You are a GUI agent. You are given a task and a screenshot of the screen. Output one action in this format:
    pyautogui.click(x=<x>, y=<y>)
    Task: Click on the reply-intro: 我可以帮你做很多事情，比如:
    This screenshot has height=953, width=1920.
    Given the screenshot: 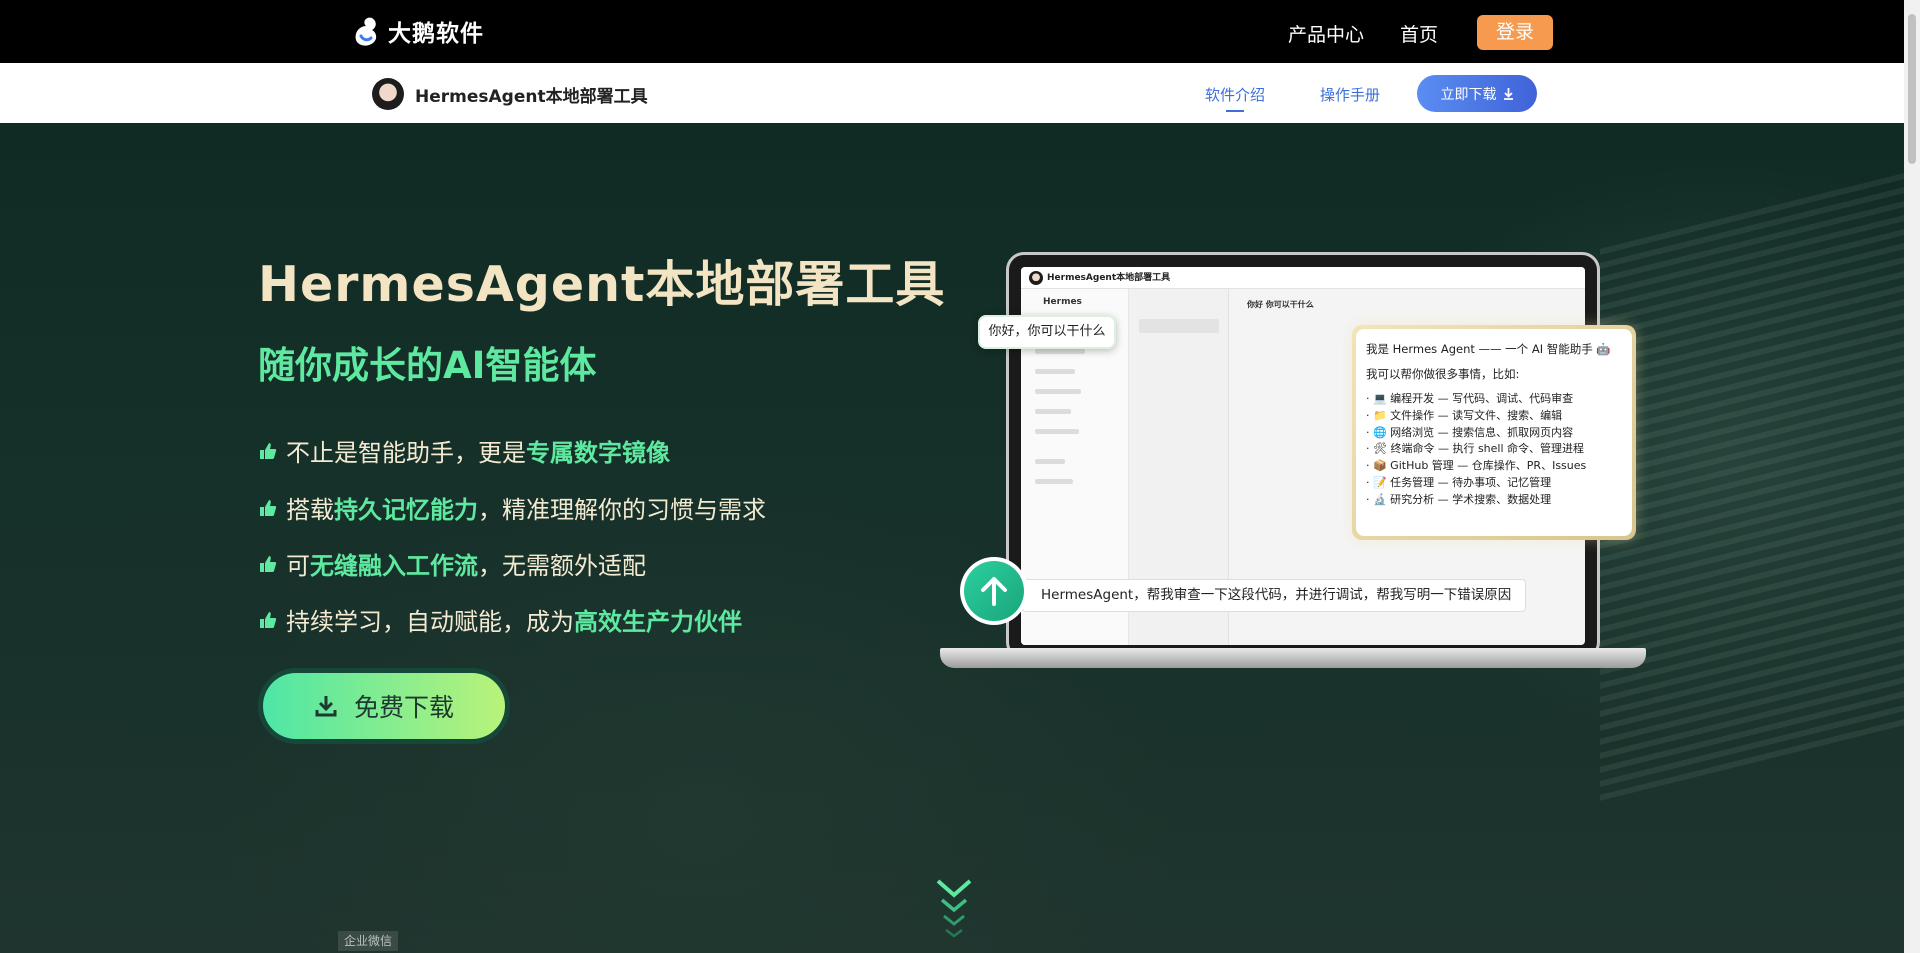 What is the action you would take?
    pyautogui.click(x=1443, y=374)
    